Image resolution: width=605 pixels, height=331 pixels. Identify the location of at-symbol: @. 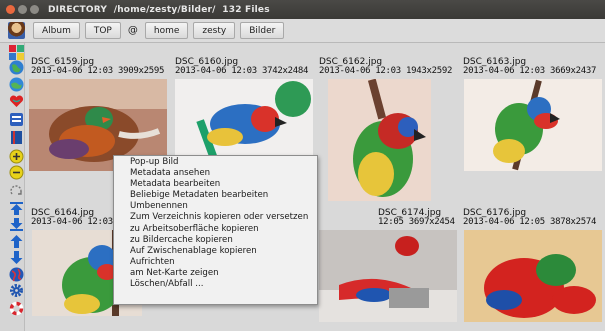
(132, 30).